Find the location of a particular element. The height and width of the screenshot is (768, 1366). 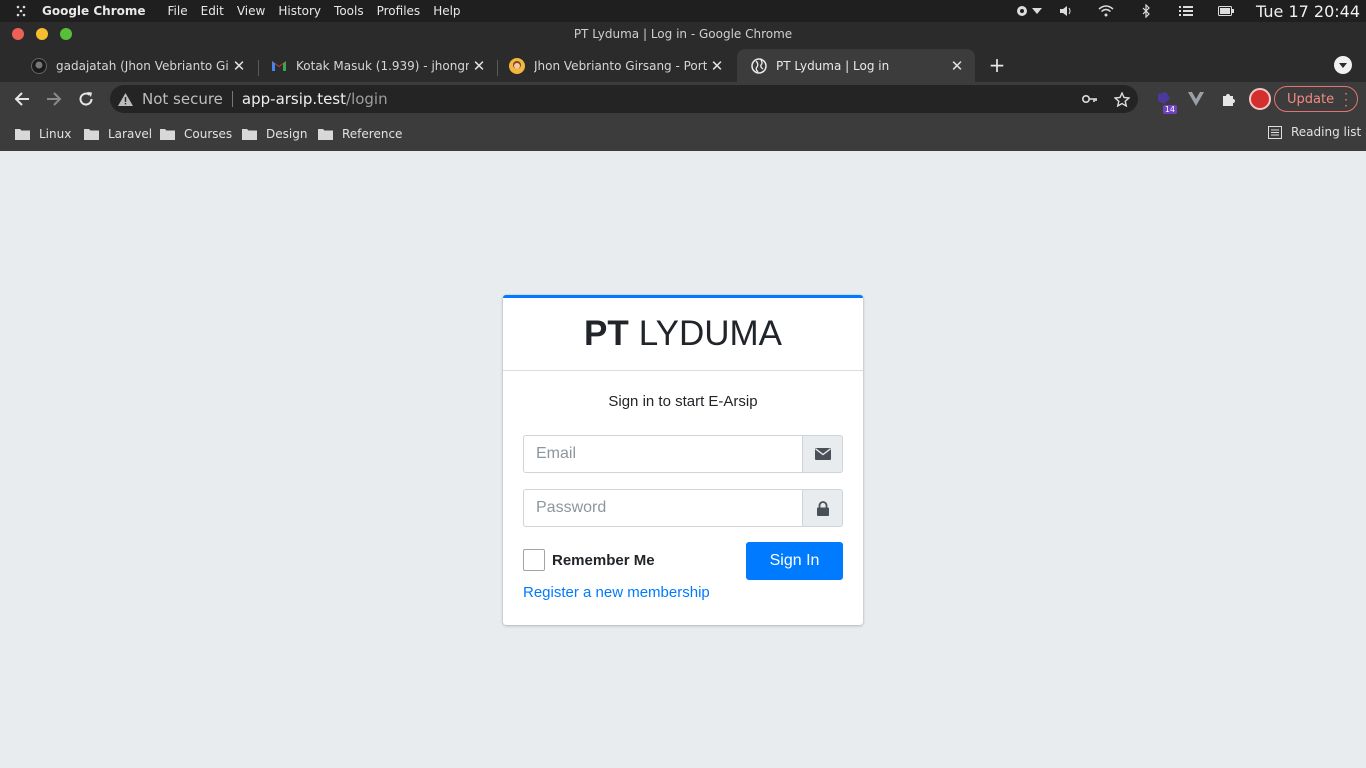

url-host: app-arsip.test is located at coordinates (294, 99).